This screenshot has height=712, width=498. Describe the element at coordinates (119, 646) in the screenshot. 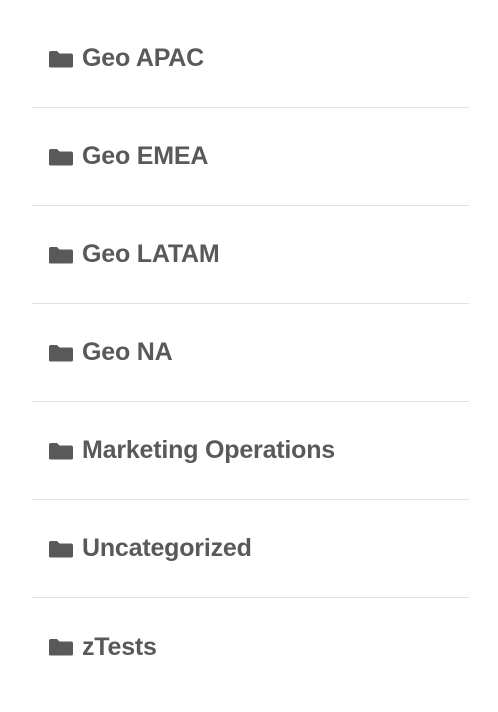

I see `folder-label: zTests` at that location.